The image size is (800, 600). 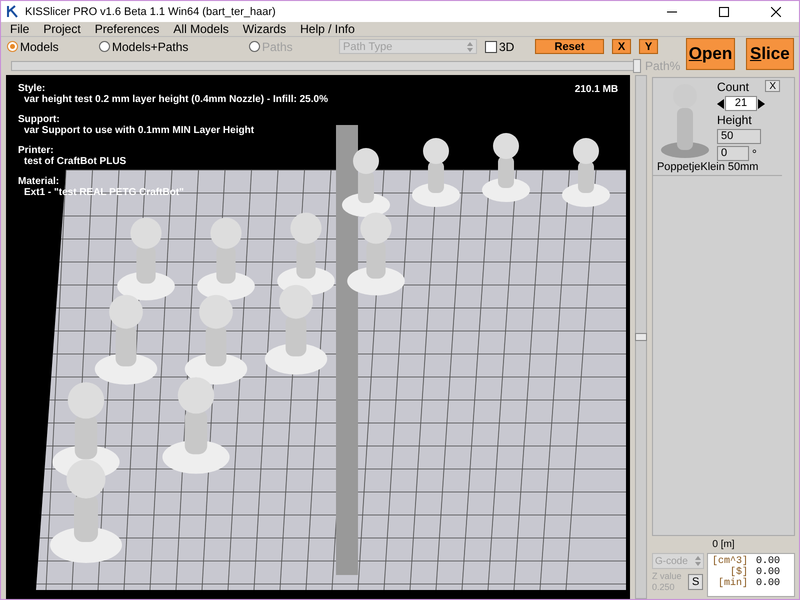 I want to click on decrement-arrow-icon, so click(x=720, y=103).